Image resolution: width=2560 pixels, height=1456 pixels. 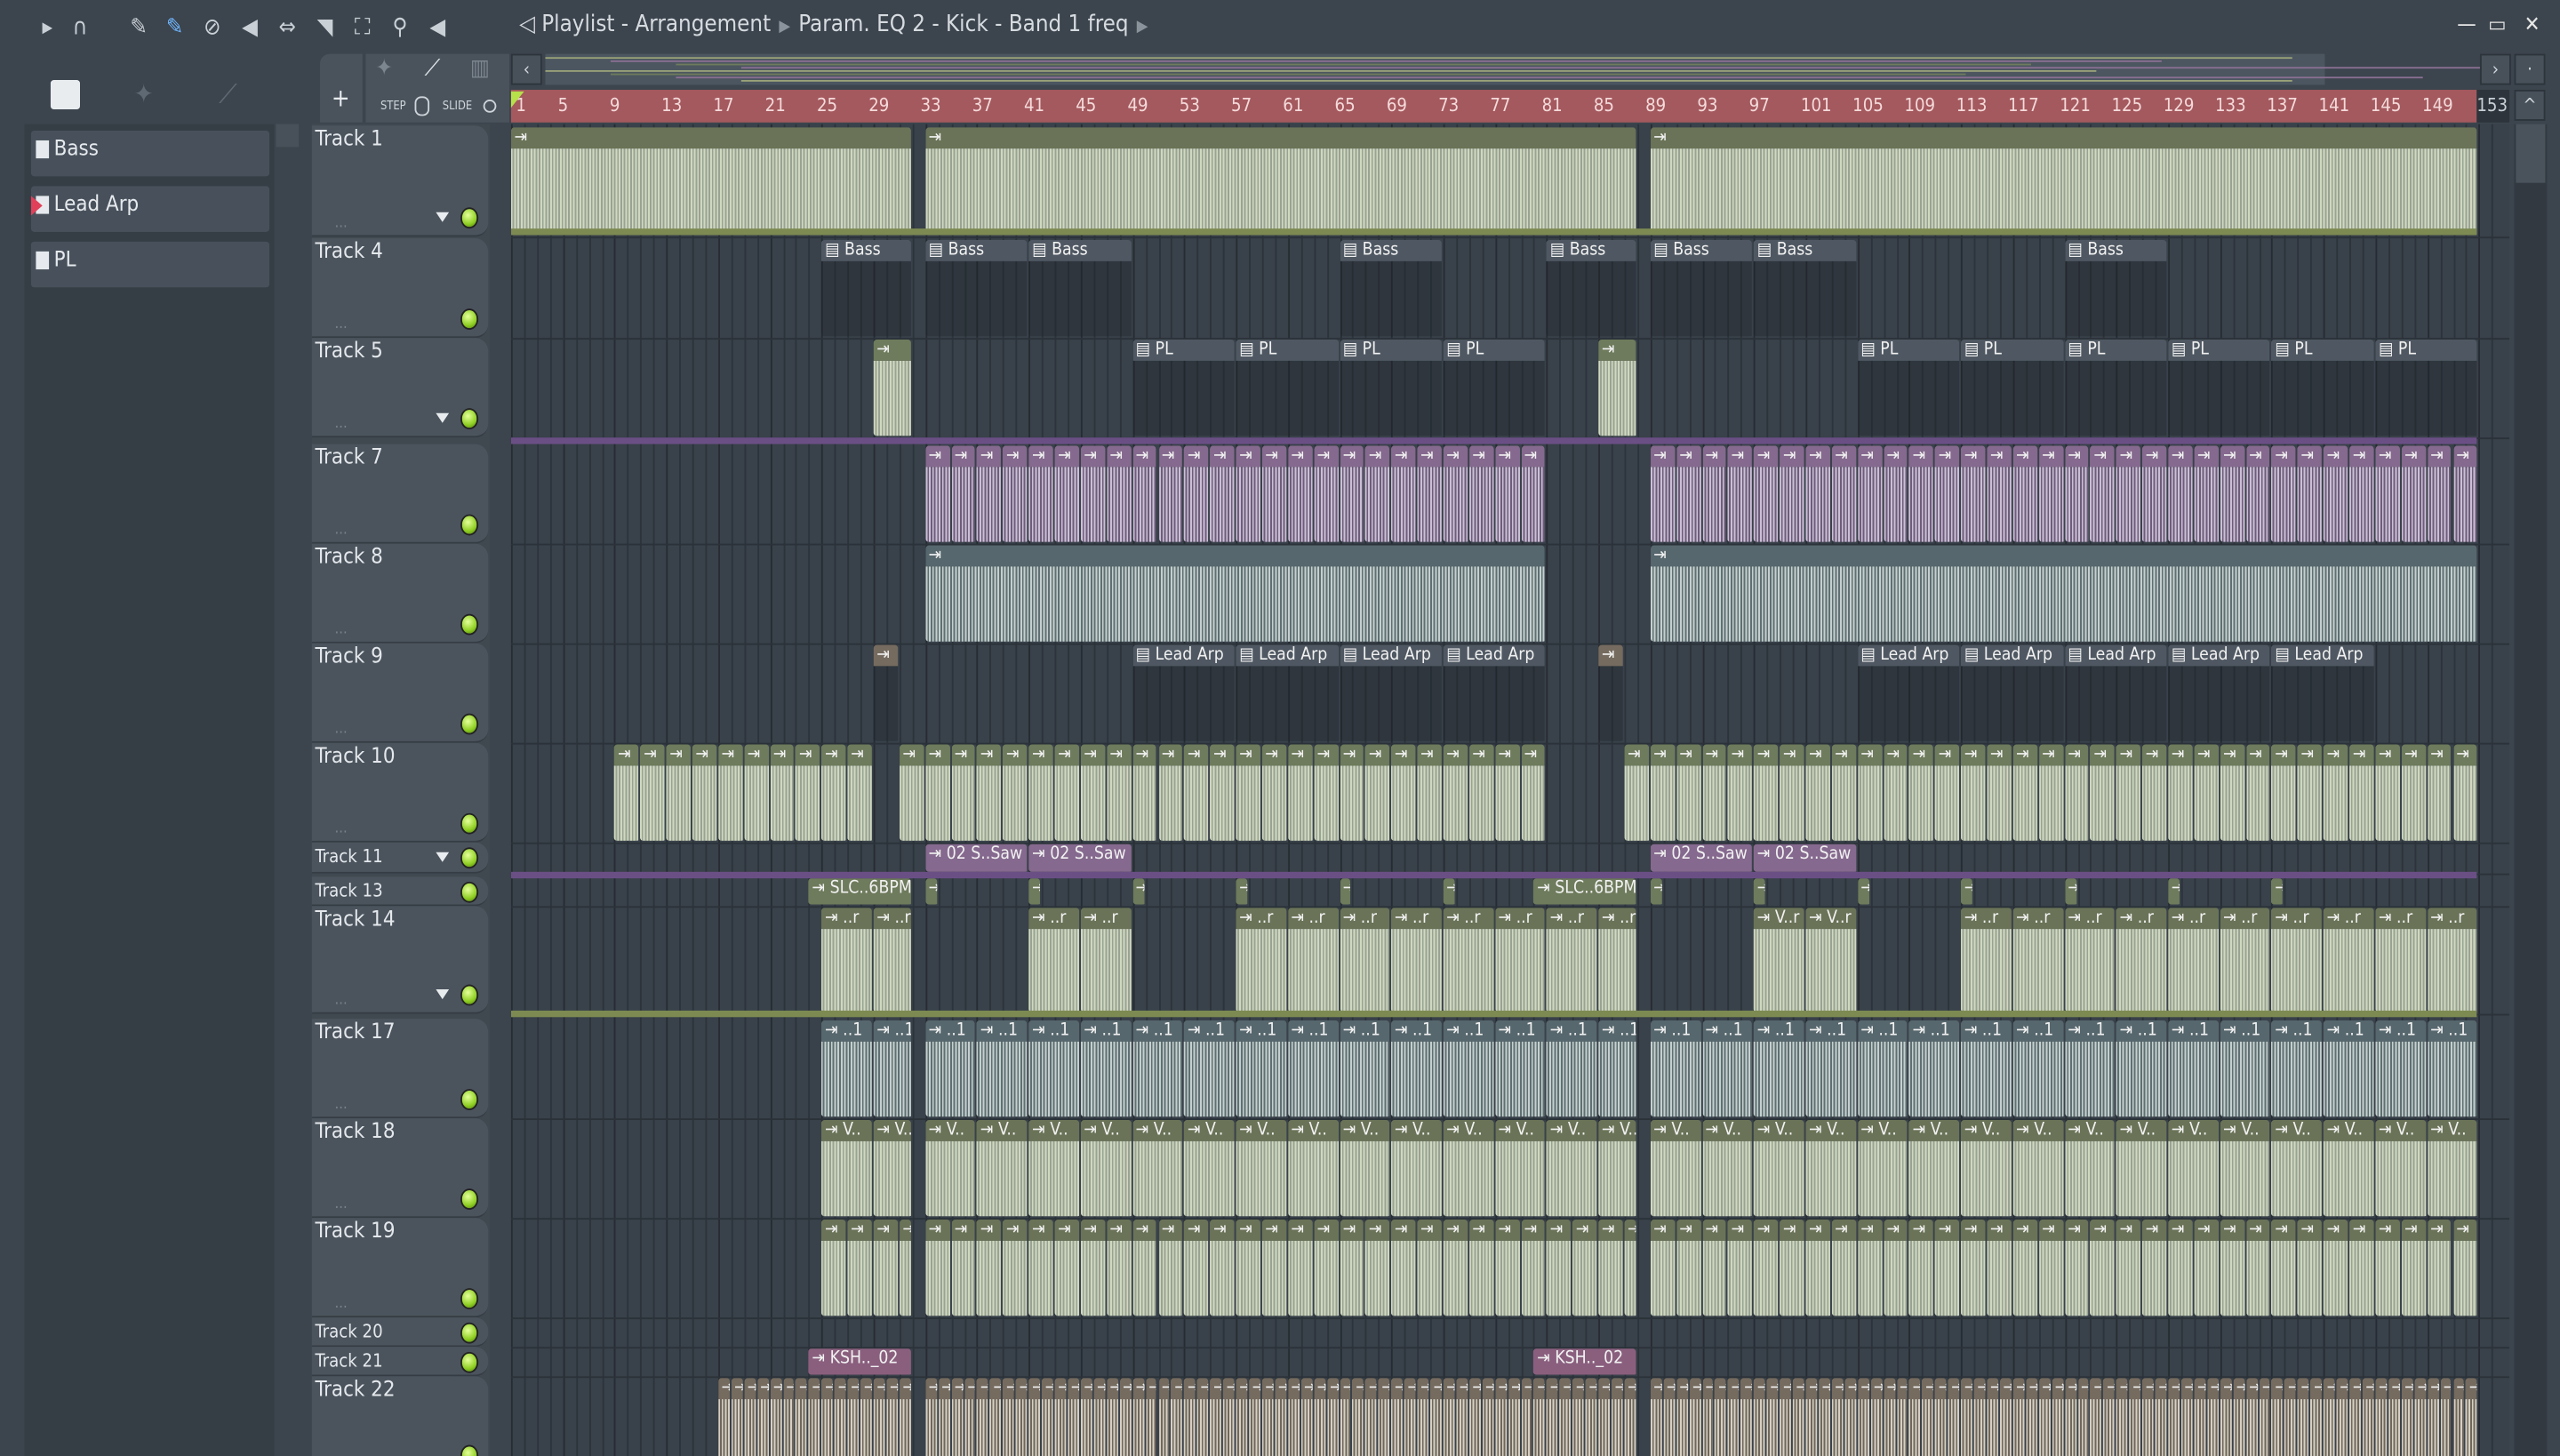 I want to click on clip-header: ▤ PL, so click(x=2115, y=350).